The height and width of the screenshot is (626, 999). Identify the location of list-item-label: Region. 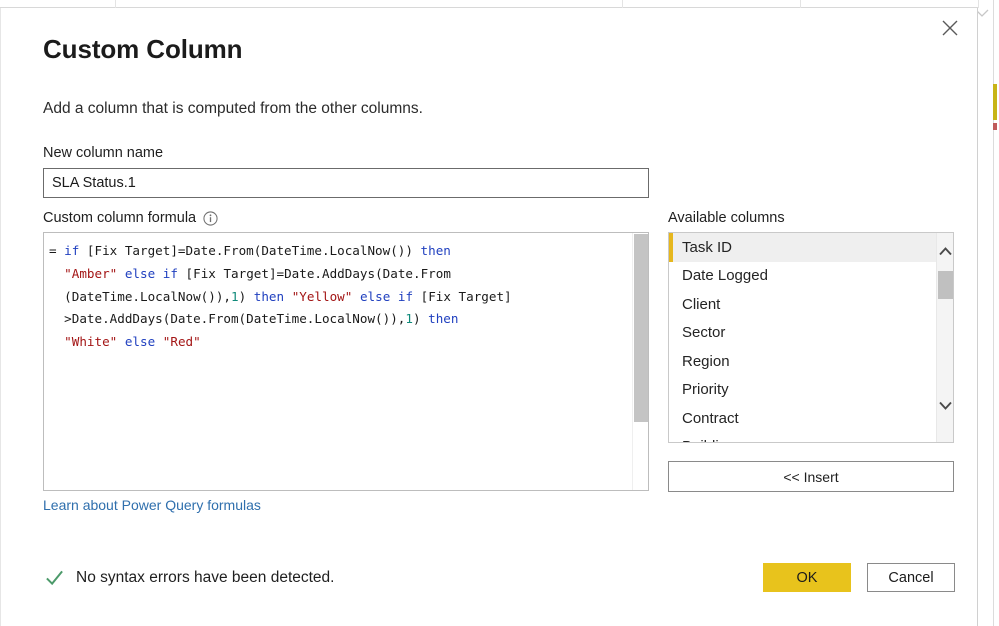
(706, 361).